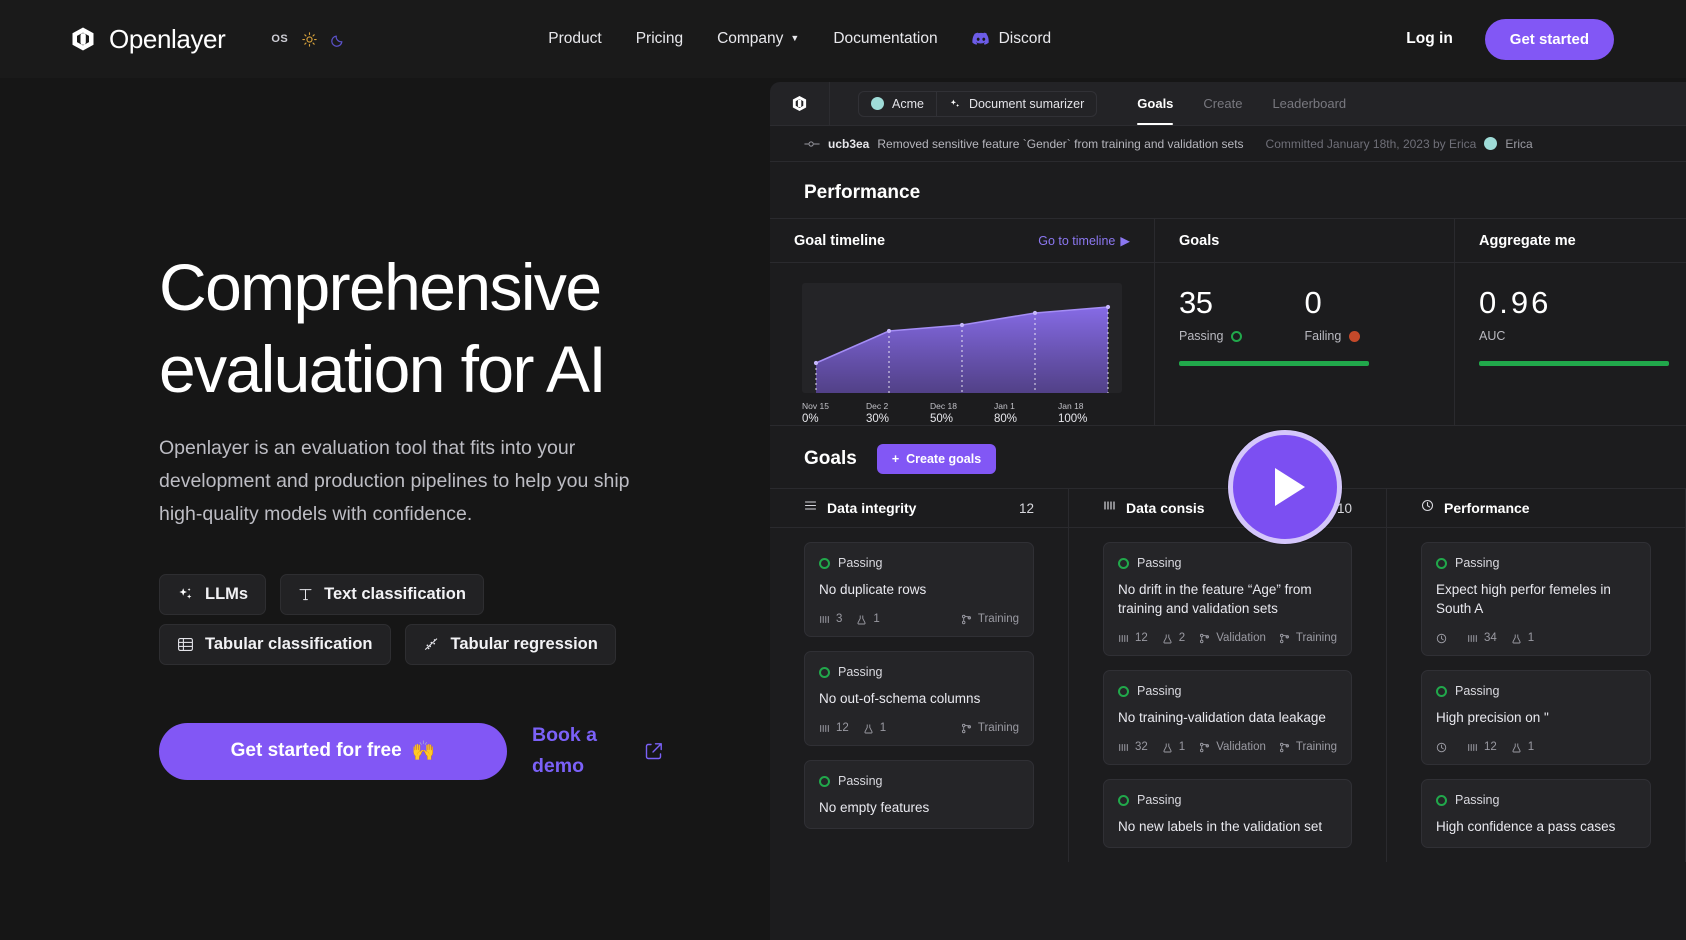  Describe the element at coordinates (878, 419) in the screenshot. I see `axis-pct-label: 30%` at that location.